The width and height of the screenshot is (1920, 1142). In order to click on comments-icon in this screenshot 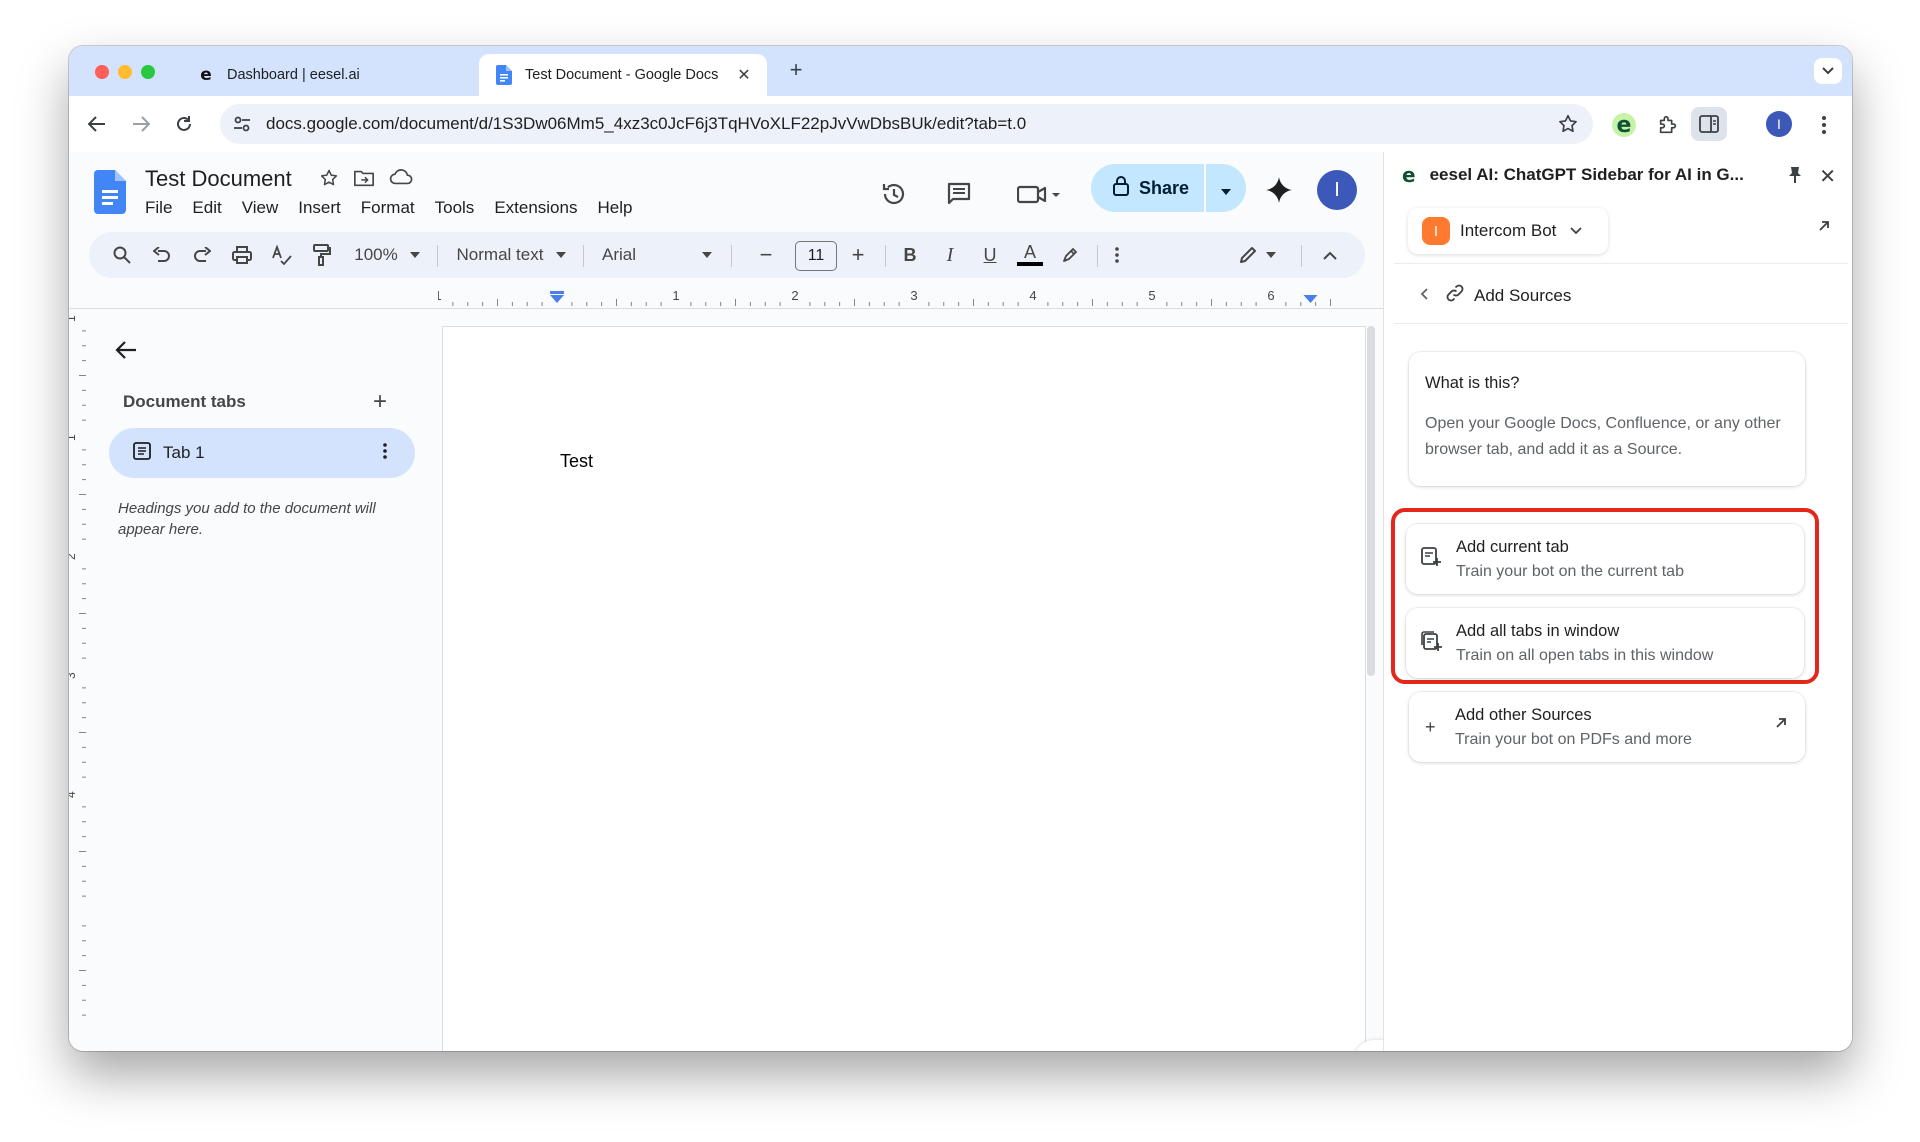, I will do `click(959, 194)`.